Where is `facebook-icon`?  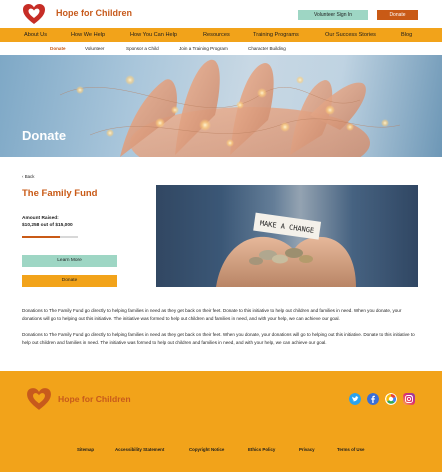
facebook-icon is located at coordinates (373, 399).